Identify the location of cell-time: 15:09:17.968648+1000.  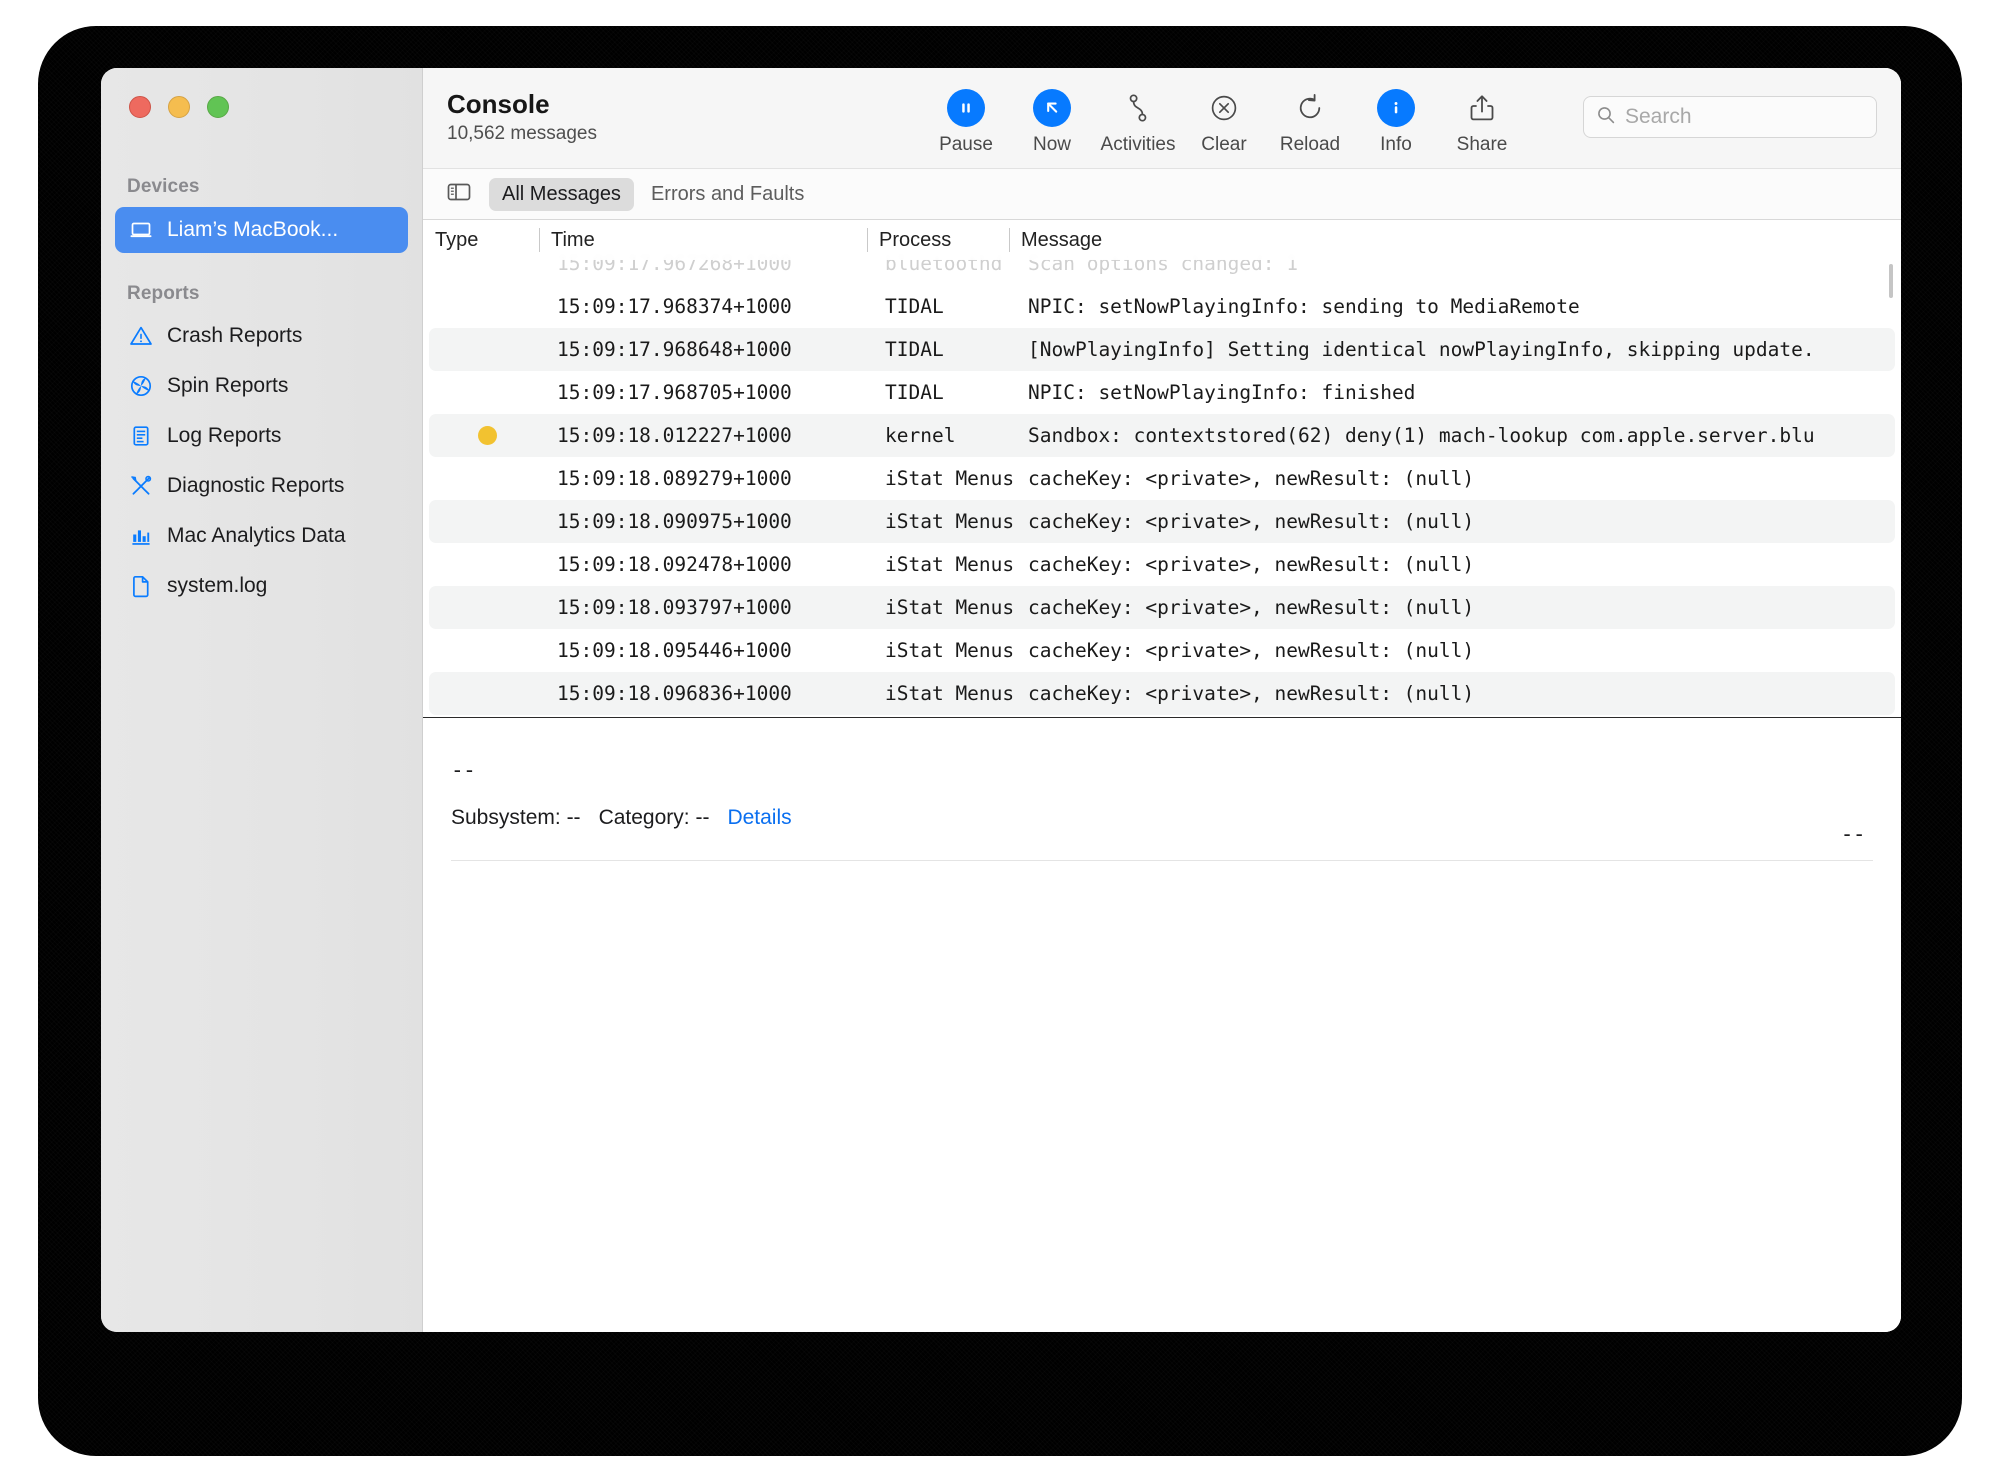
(674, 349).